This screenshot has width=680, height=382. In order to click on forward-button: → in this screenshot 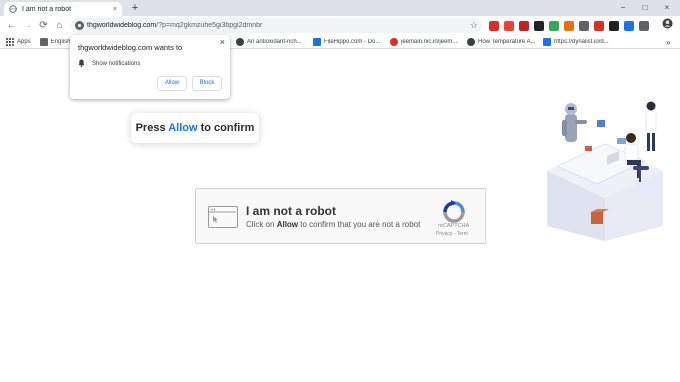, I will do `click(27, 25)`.